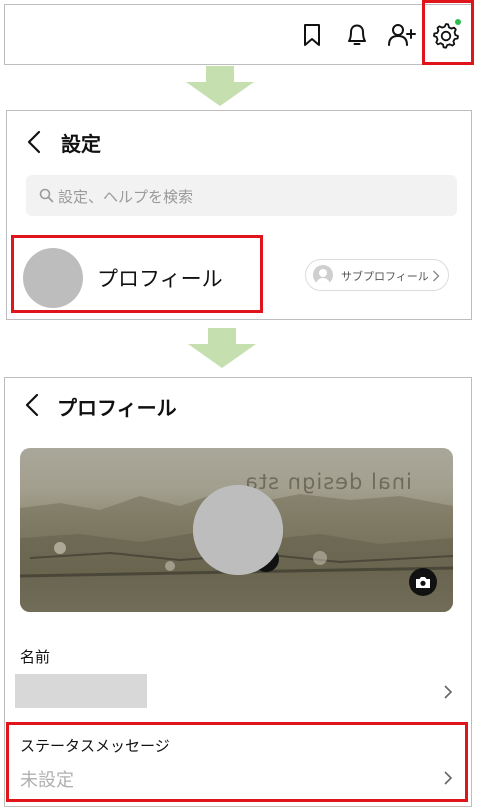  What do you see at coordinates (312, 35) in the screenshot?
I see `bookmark-icon` at bounding box center [312, 35].